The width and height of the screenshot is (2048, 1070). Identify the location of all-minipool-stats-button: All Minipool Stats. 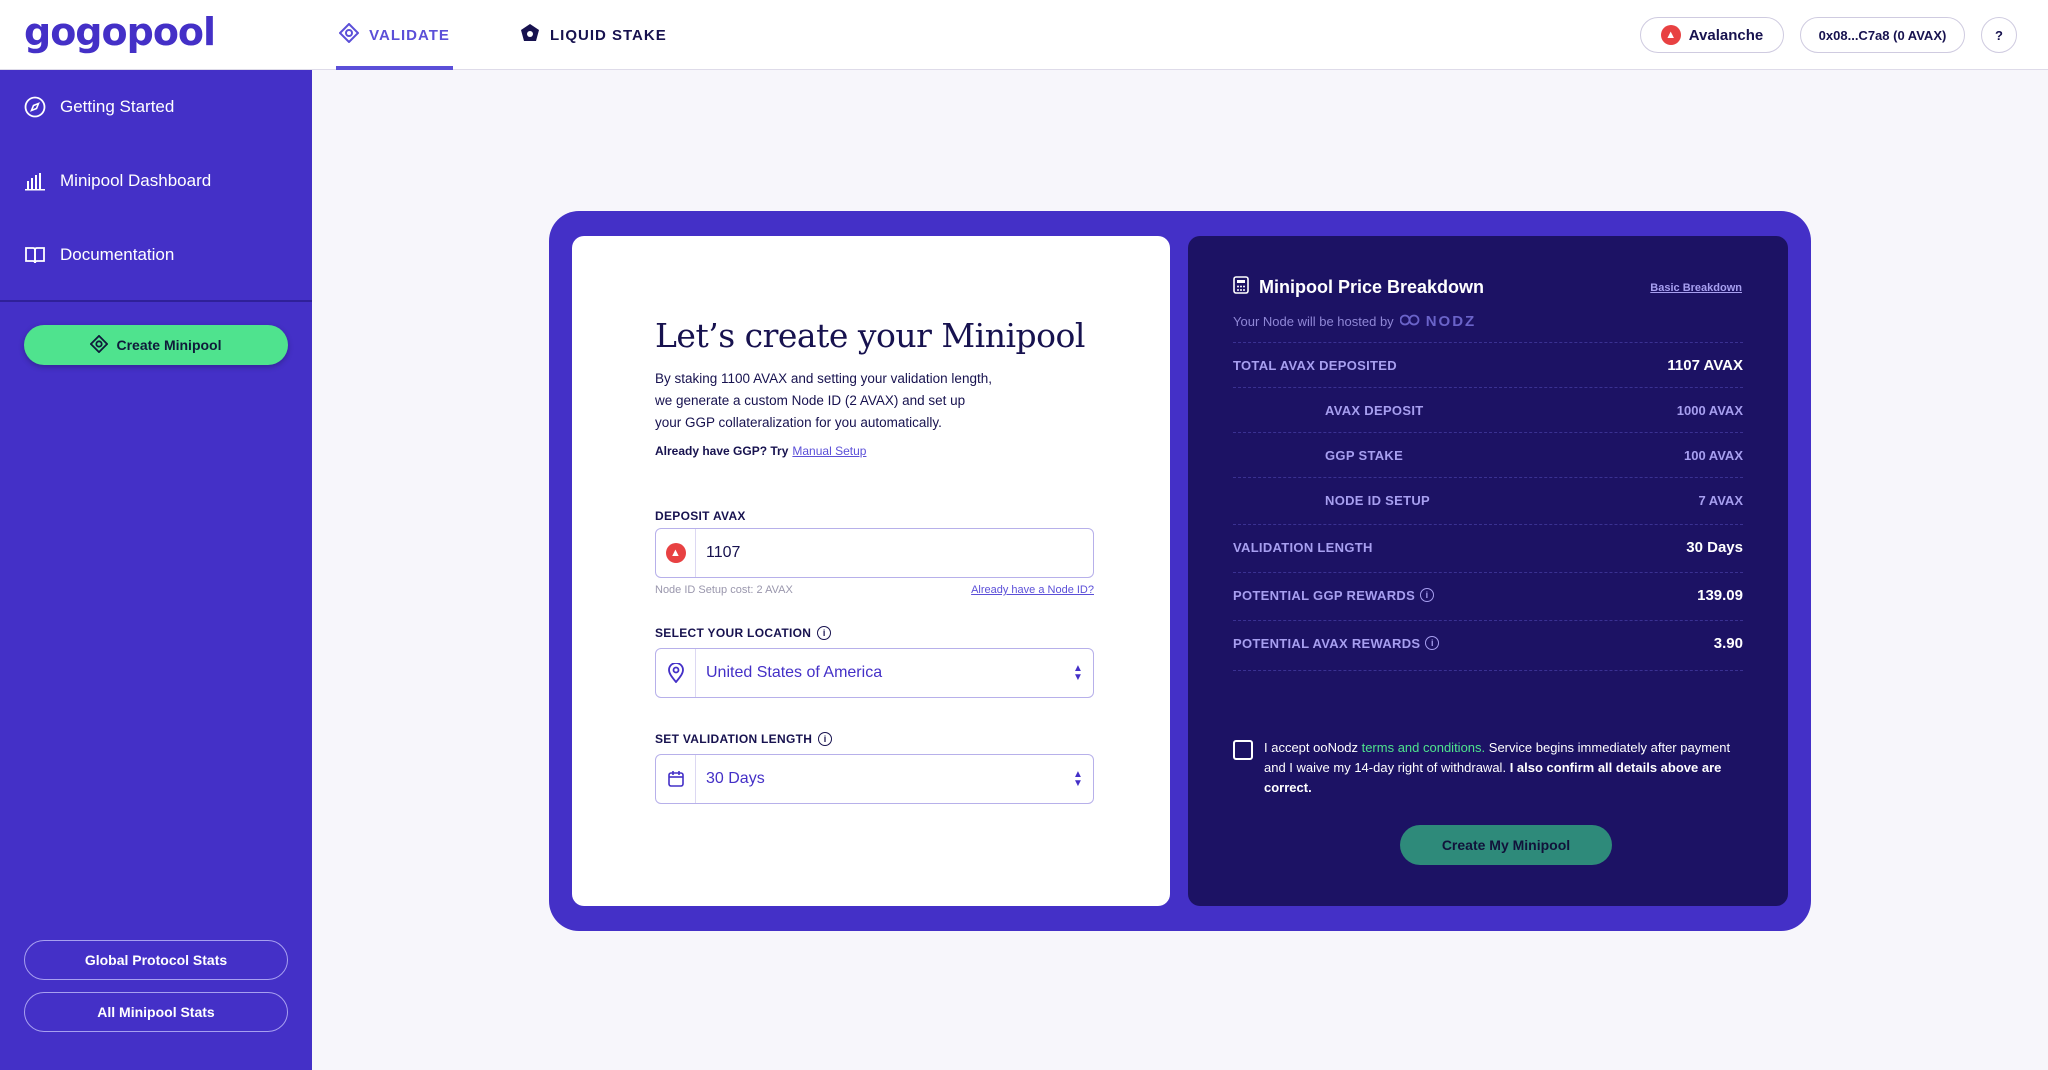
(156, 1012).